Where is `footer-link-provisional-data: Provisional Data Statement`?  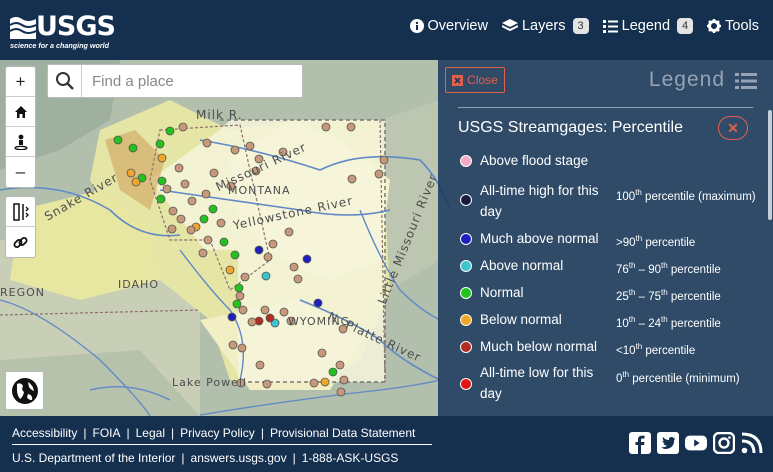 footer-link-provisional-data: Provisional Data Statement is located at coordinates (342, 433).